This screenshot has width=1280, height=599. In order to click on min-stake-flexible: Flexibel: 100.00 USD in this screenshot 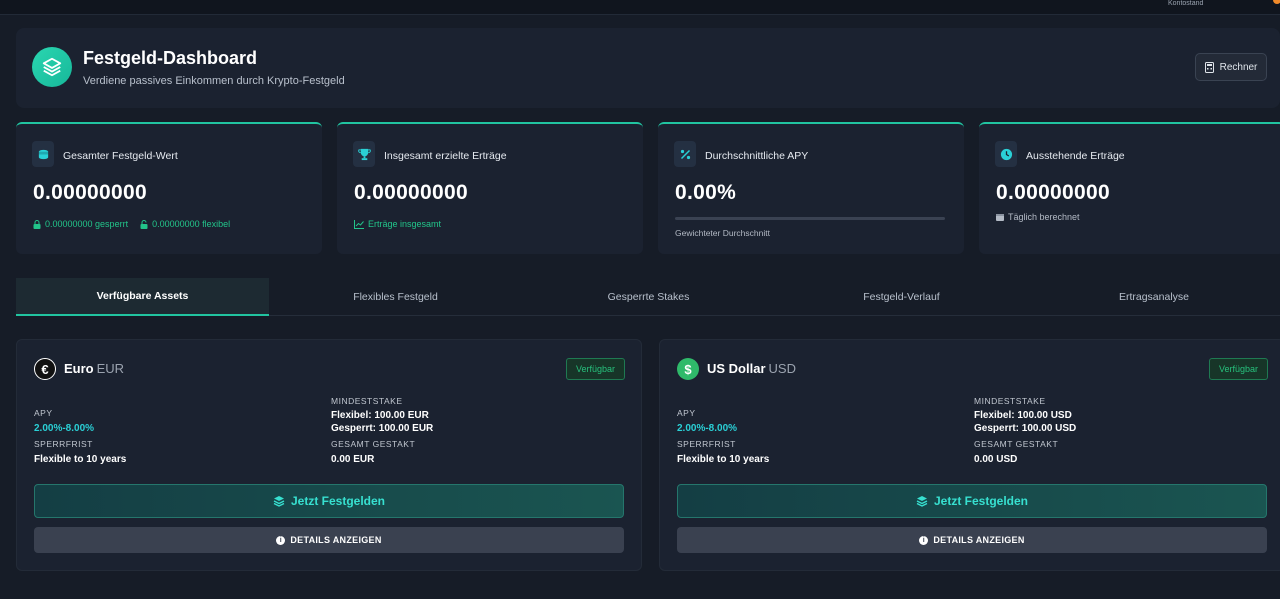, I will do `click(1023, 415)`.